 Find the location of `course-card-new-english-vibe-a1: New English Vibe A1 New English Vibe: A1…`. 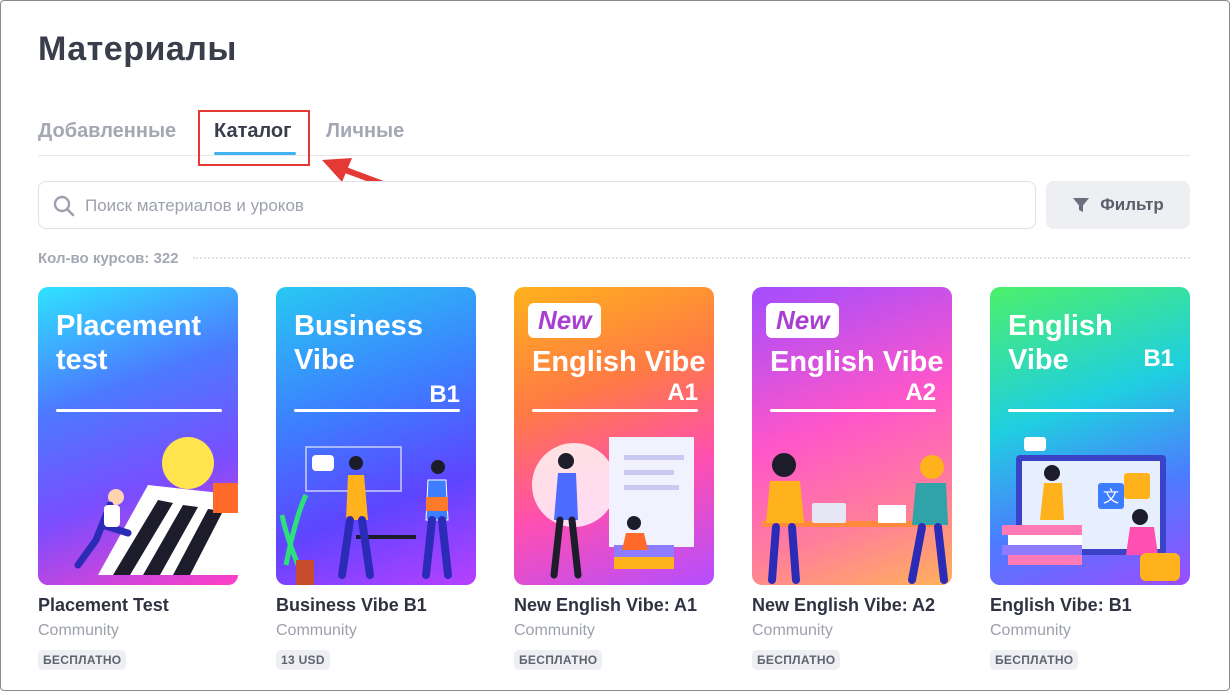

course-card-new-english-vibe-a1: New English Vibe A1 New English Vibe: A1… is located at coordinates (614, 478).